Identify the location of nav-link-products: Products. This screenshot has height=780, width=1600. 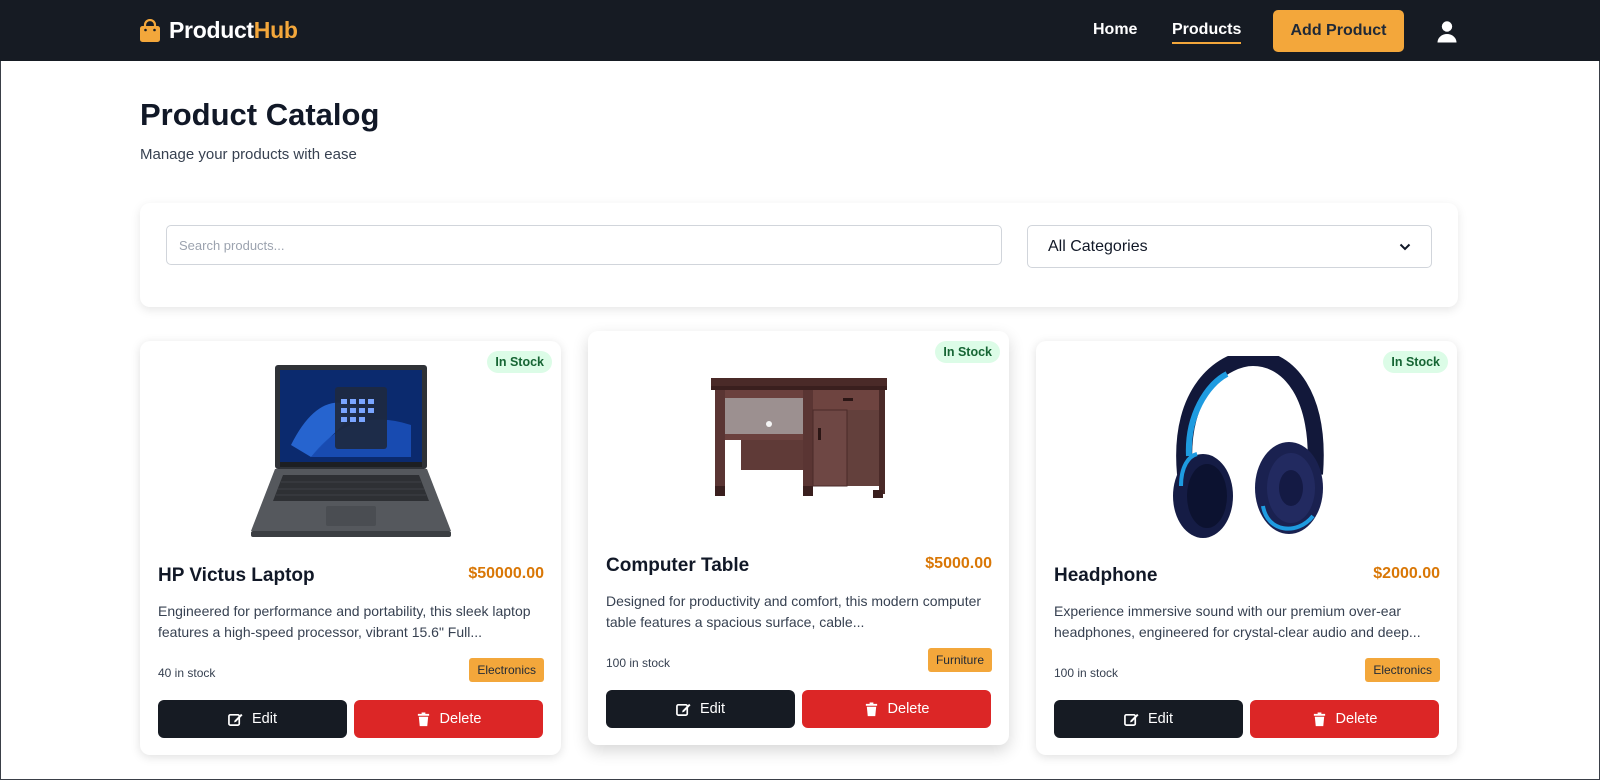
(1207, 32).